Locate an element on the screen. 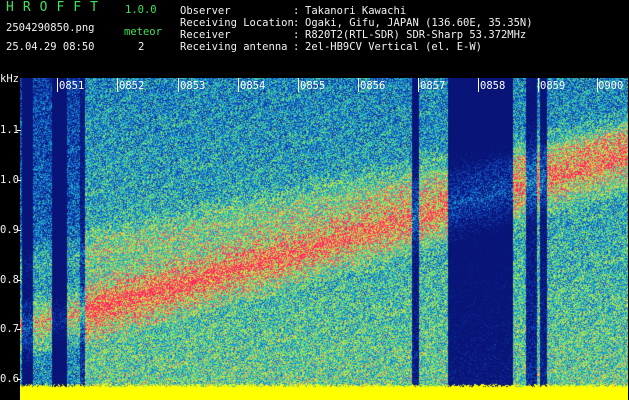 The height and width of the screenshot is (400, 629). info-value-antenna: 2el-HB9CV Vertical (el. E-W) is located at coordinates (394, 47).